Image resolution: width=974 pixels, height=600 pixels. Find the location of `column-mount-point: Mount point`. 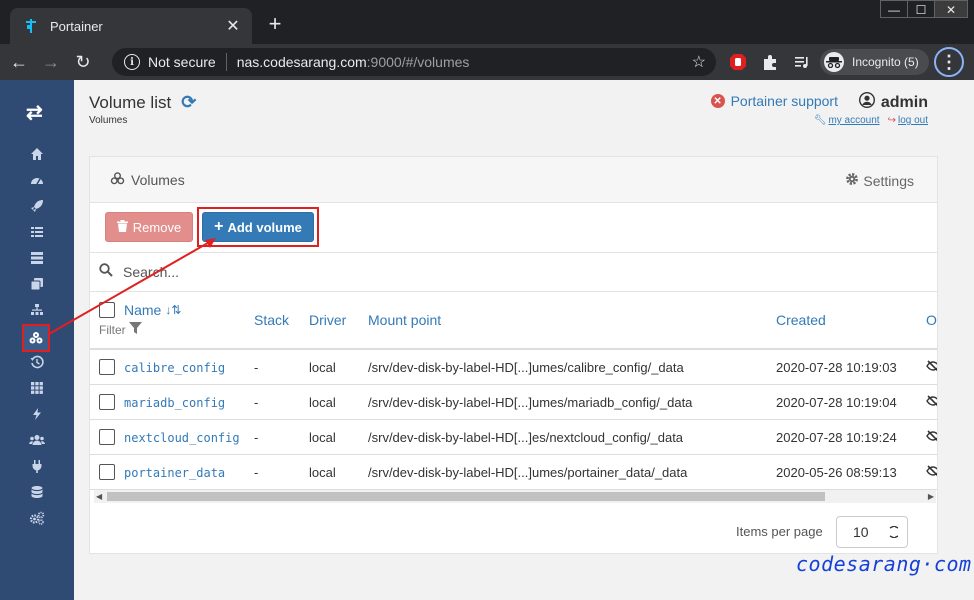

column-mount-point: Mount point is located at coordinates (404, 320).